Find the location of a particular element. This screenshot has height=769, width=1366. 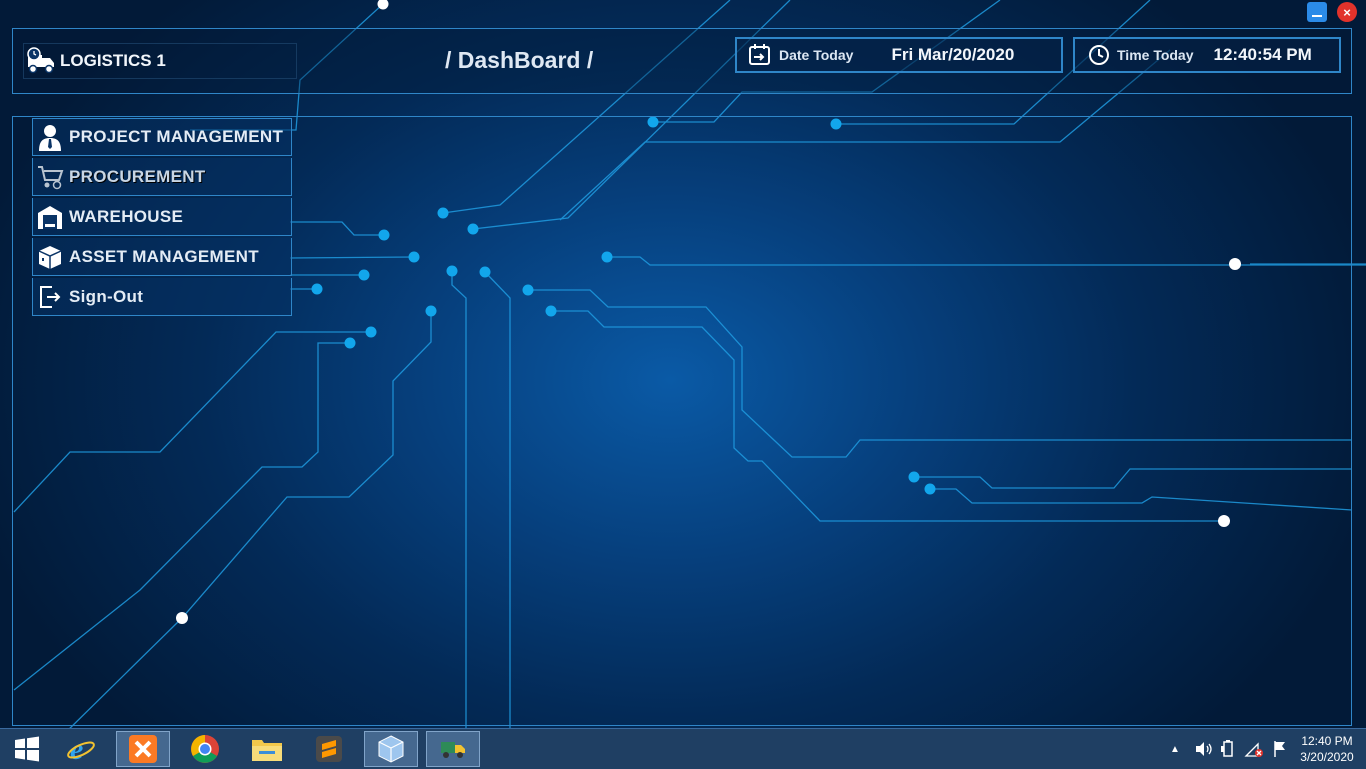

menu-item-asset-management: ASSET MANAGEMENT is located at coordinates (162, 257).